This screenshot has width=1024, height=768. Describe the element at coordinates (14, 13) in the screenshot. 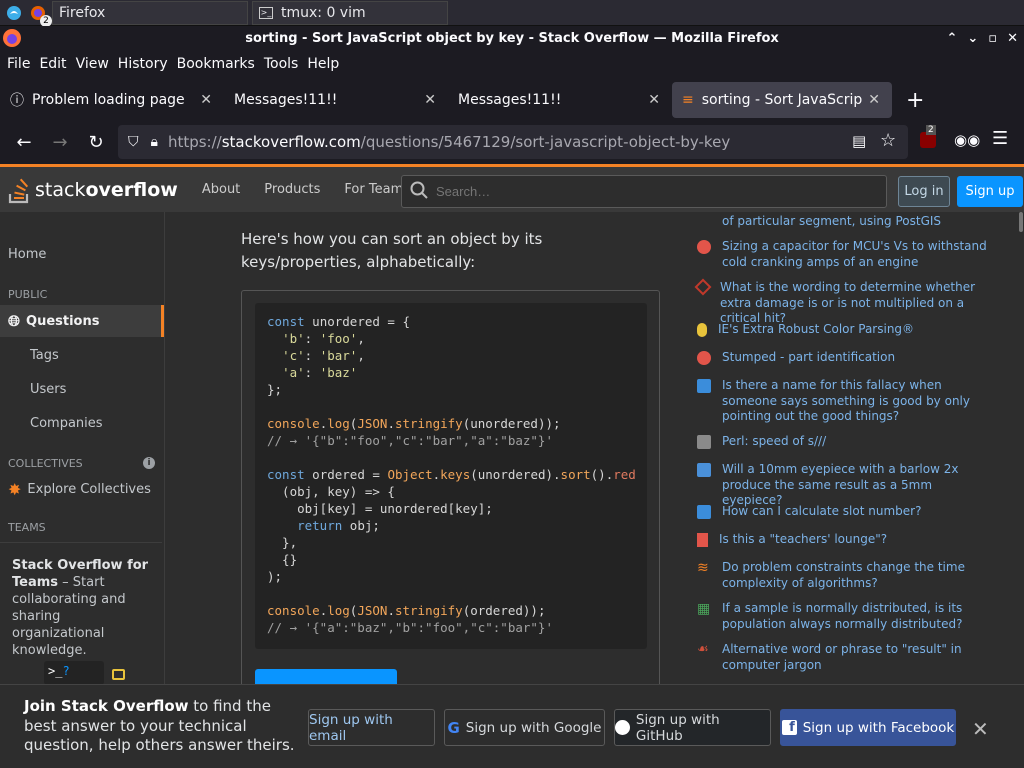

I see `system-menu-icon` at that location.